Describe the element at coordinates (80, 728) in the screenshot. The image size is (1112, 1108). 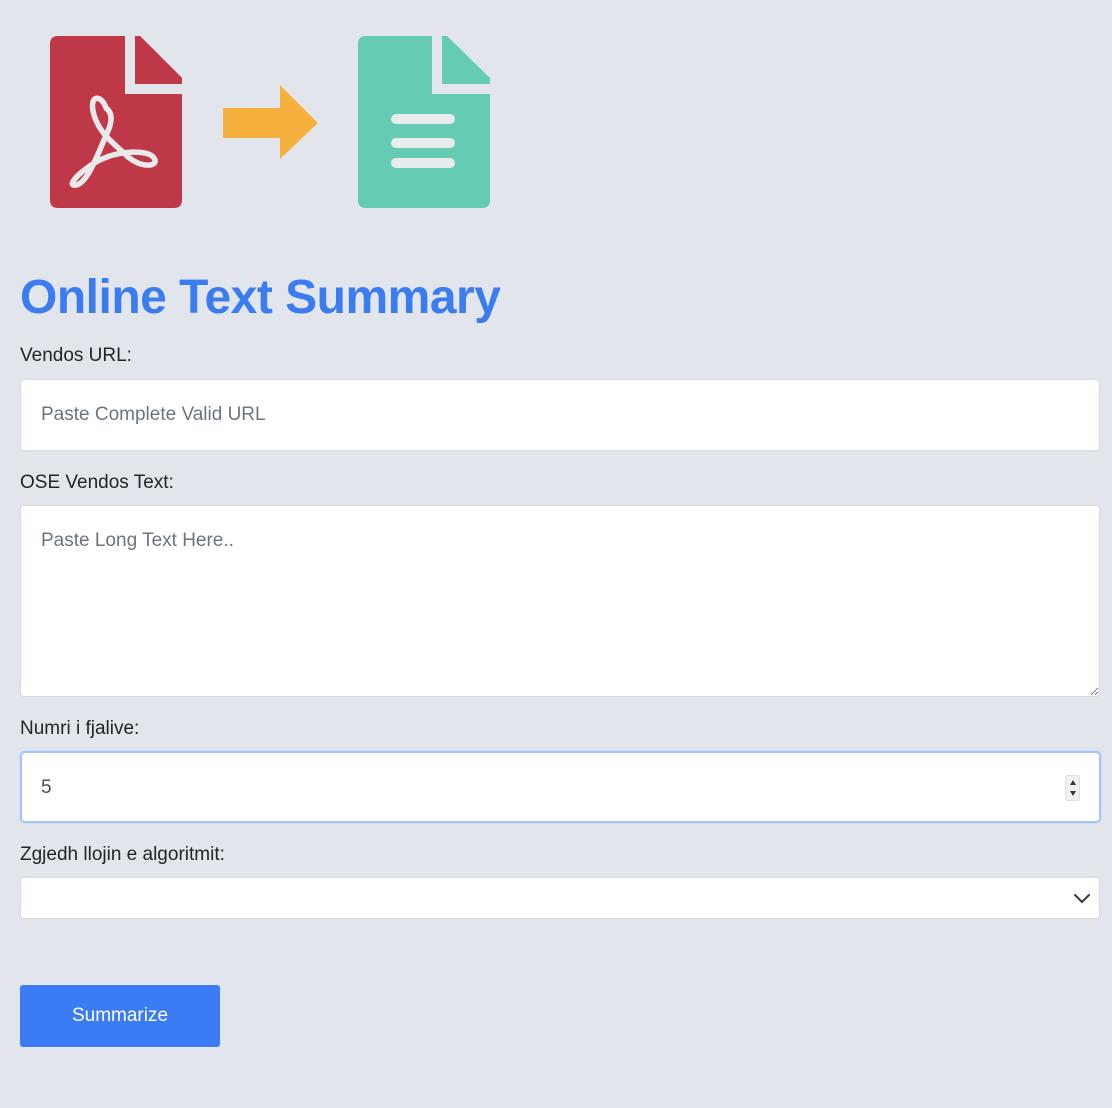
I see `sentence-count-label: Numri i fjalive:` at that location.